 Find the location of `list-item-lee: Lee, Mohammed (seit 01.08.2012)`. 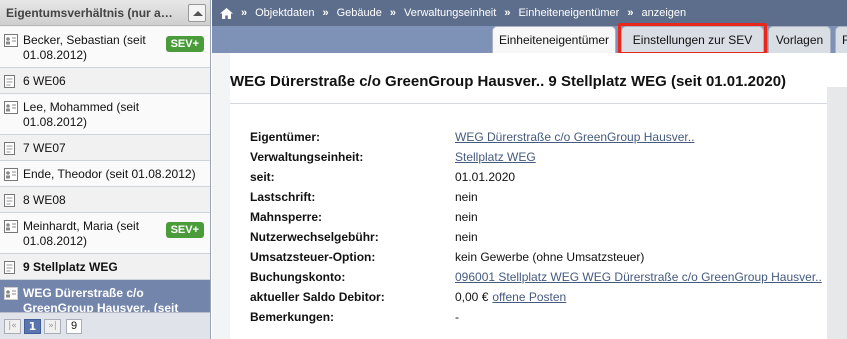

list-item-lee: Lee, Mohammed (seit 01.08.2012) is located at coordinates (105, 114).